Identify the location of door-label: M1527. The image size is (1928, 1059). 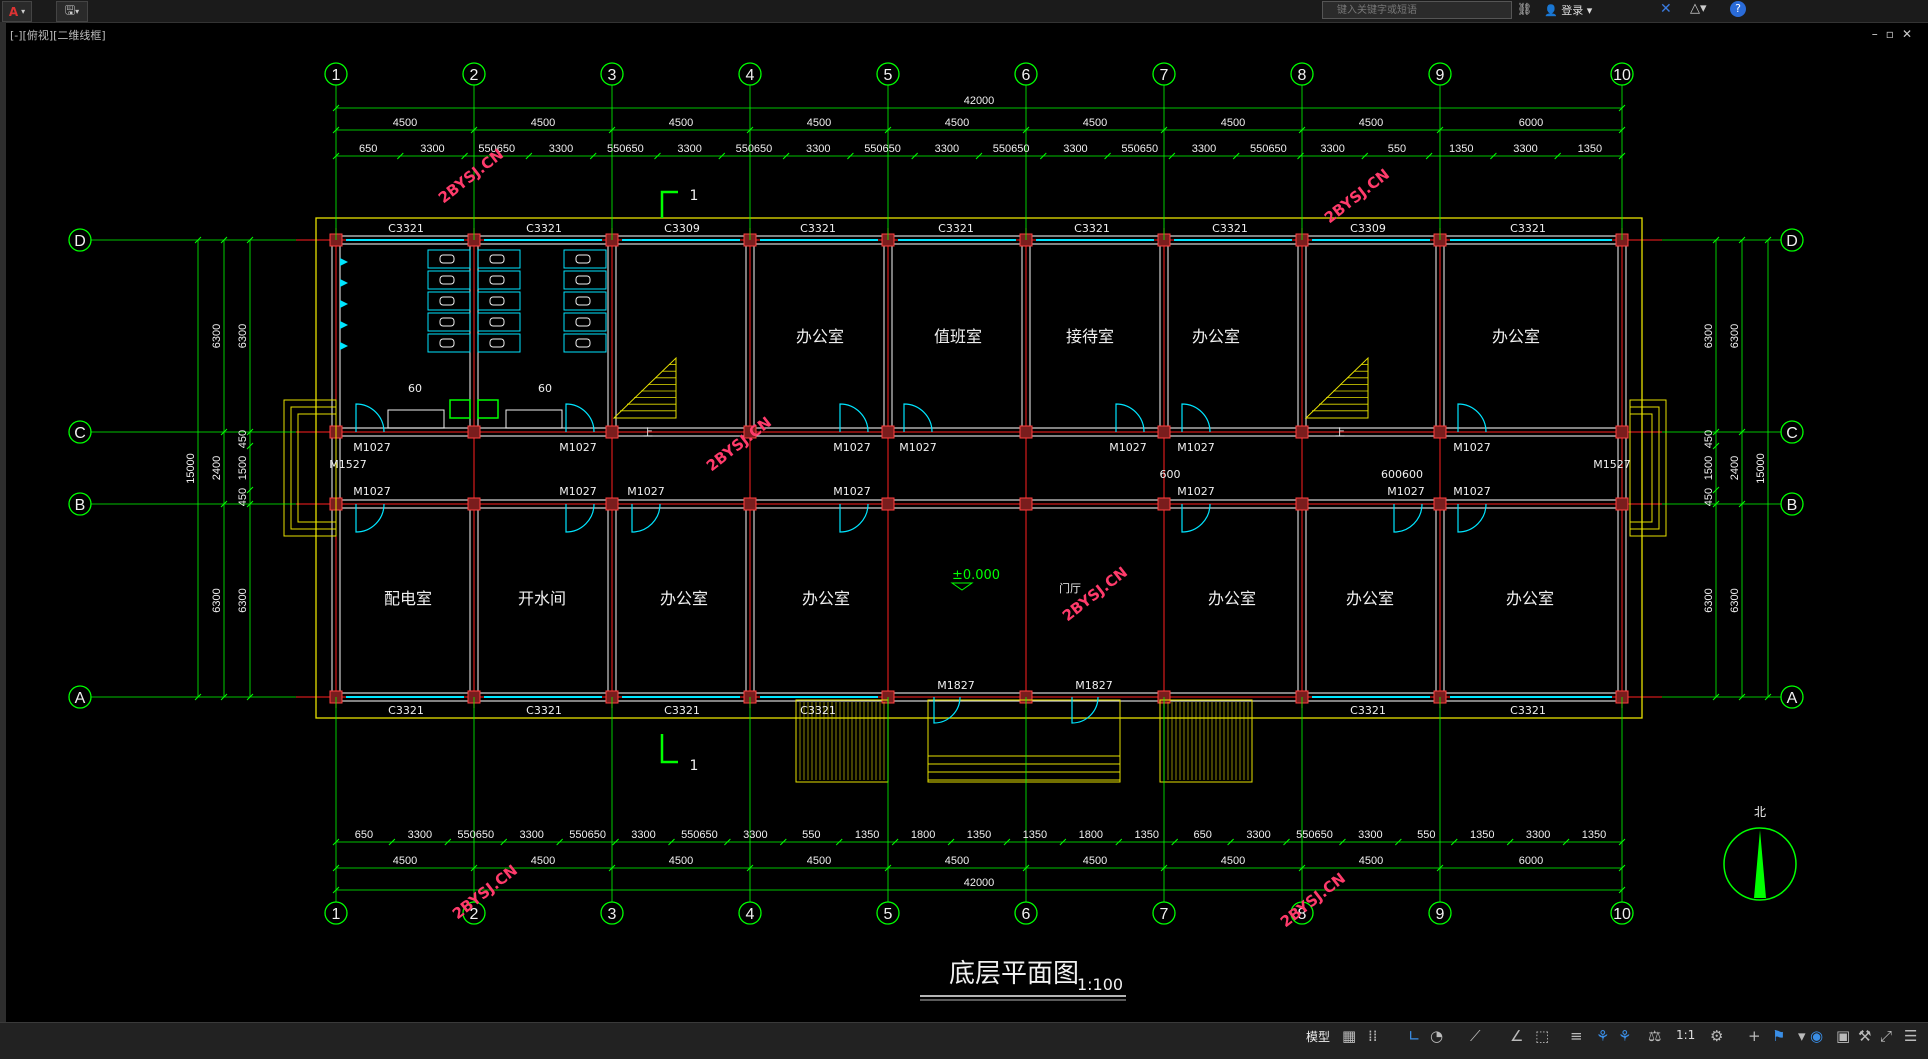
(348, 464).